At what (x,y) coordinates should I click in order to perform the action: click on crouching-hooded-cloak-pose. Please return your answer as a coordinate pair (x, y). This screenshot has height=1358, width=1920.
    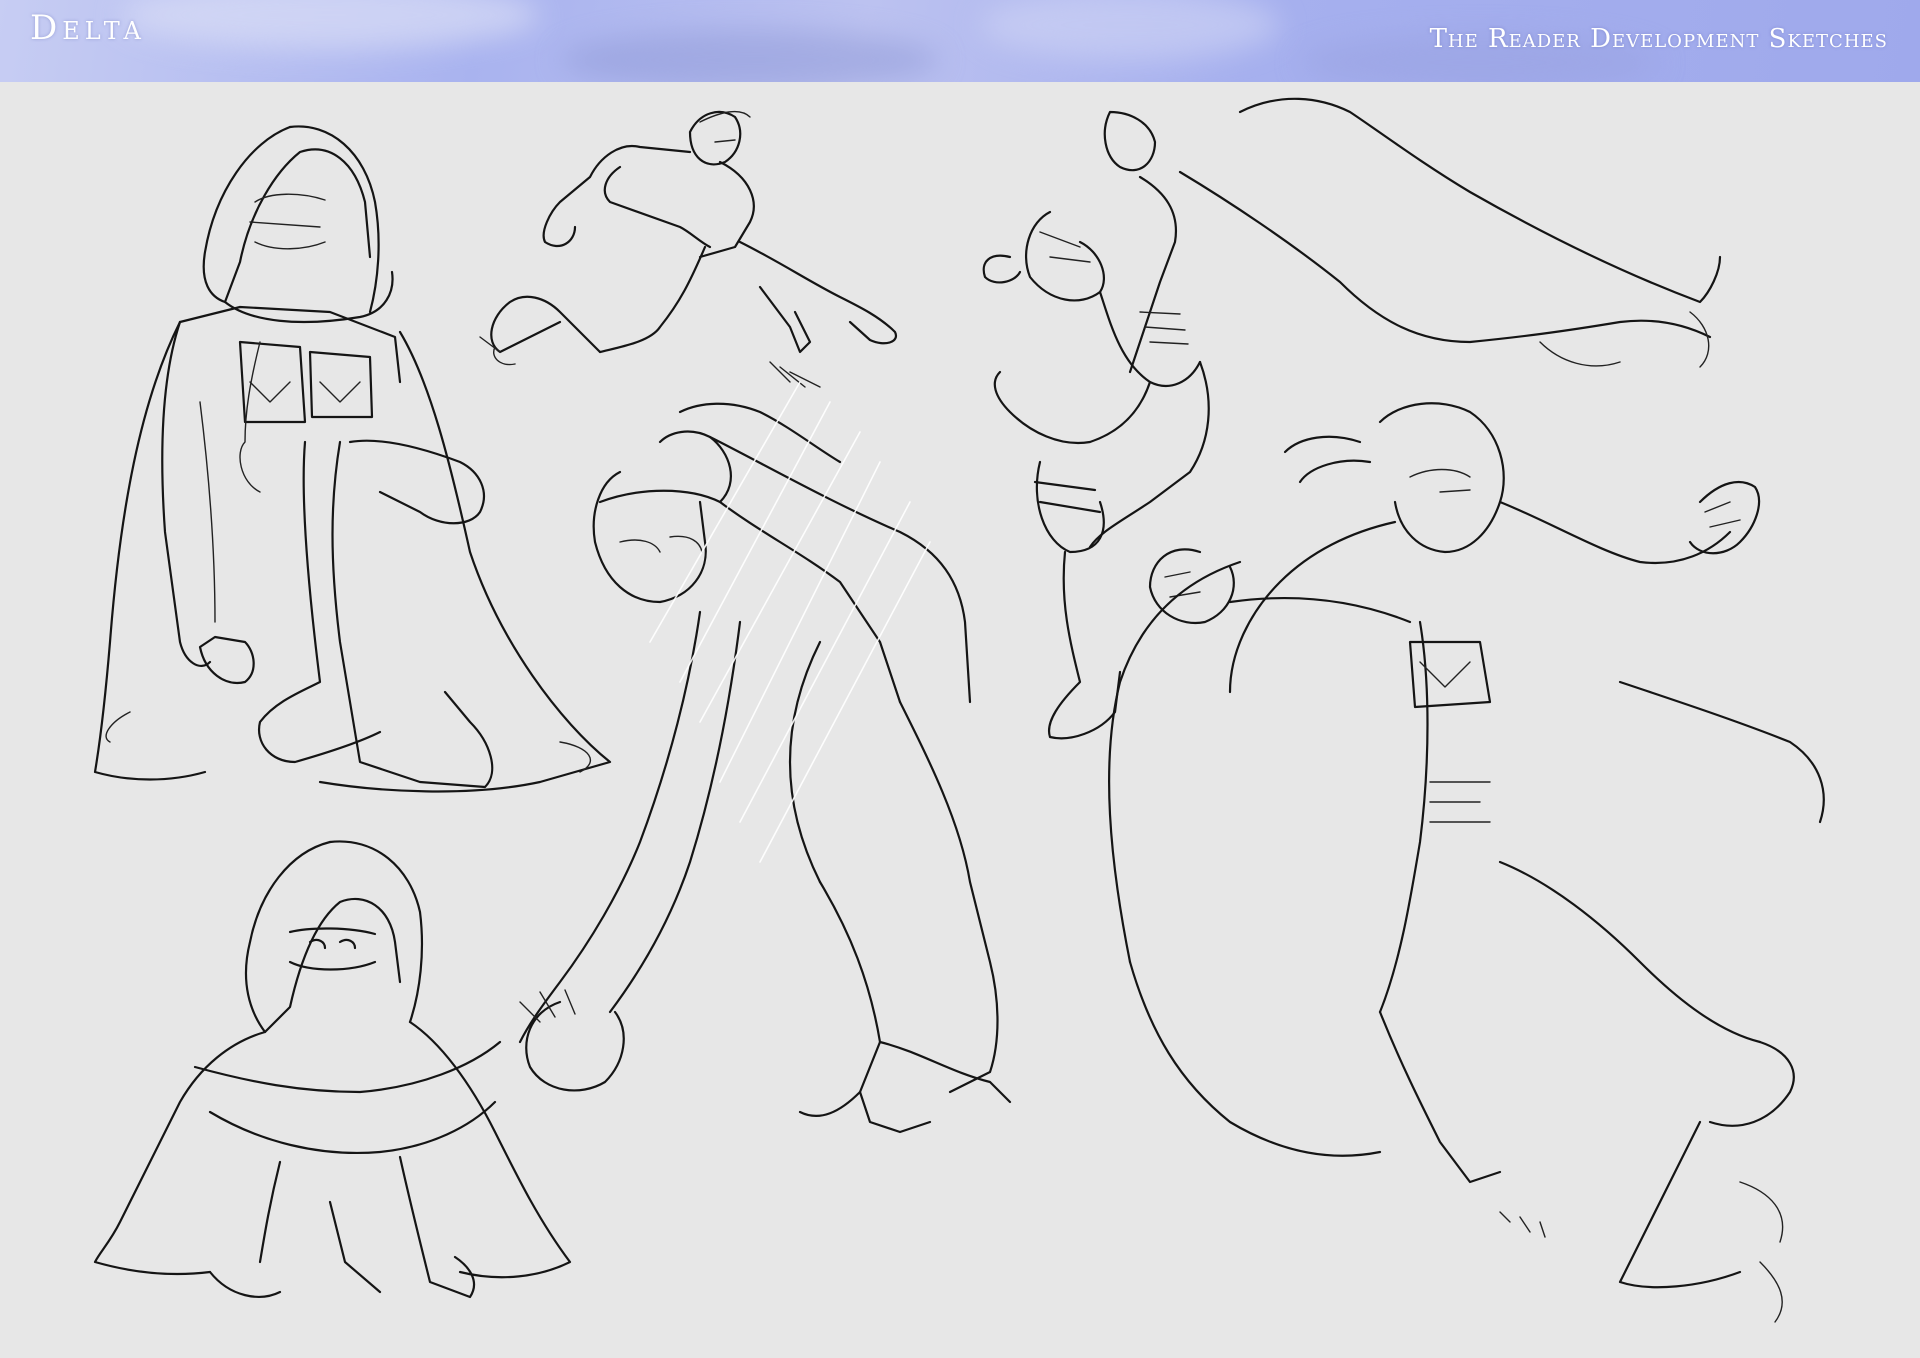
    Looking at the image, I should click on (332, 1069).